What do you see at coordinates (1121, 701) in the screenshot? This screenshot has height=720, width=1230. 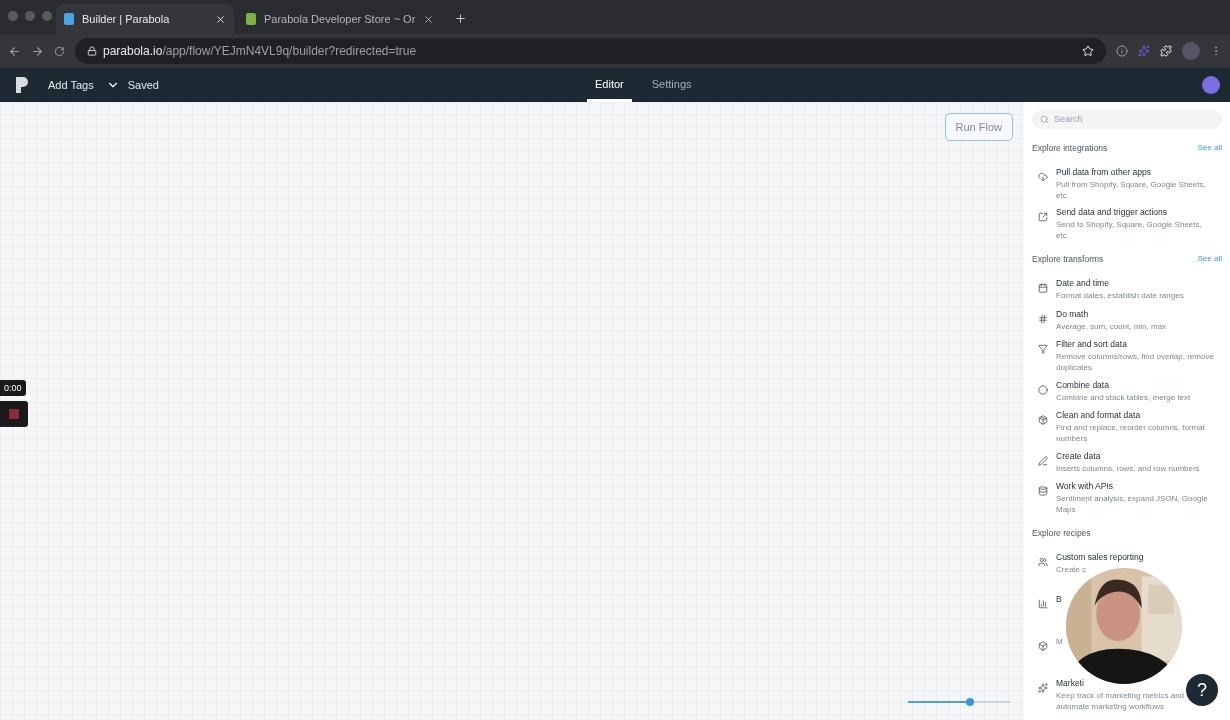 I see `item-description: Keep track of marketing metrics and automate marketing workflows` at bounding box center [1121, 701].